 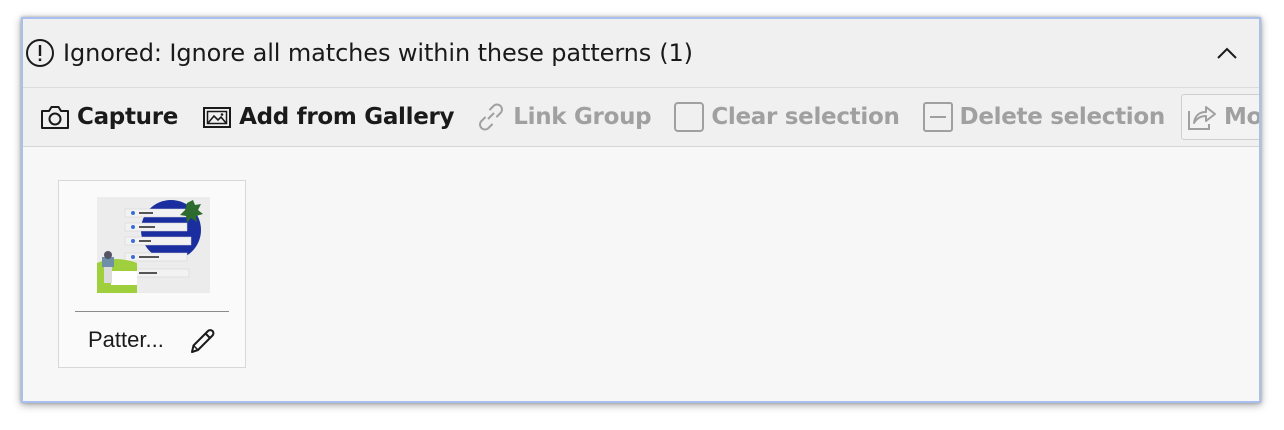 What do you see at coordinates (805, 117) in the screenshot?
I see `clear-selection-label: Clear selection` at bounding box center [805, 117].